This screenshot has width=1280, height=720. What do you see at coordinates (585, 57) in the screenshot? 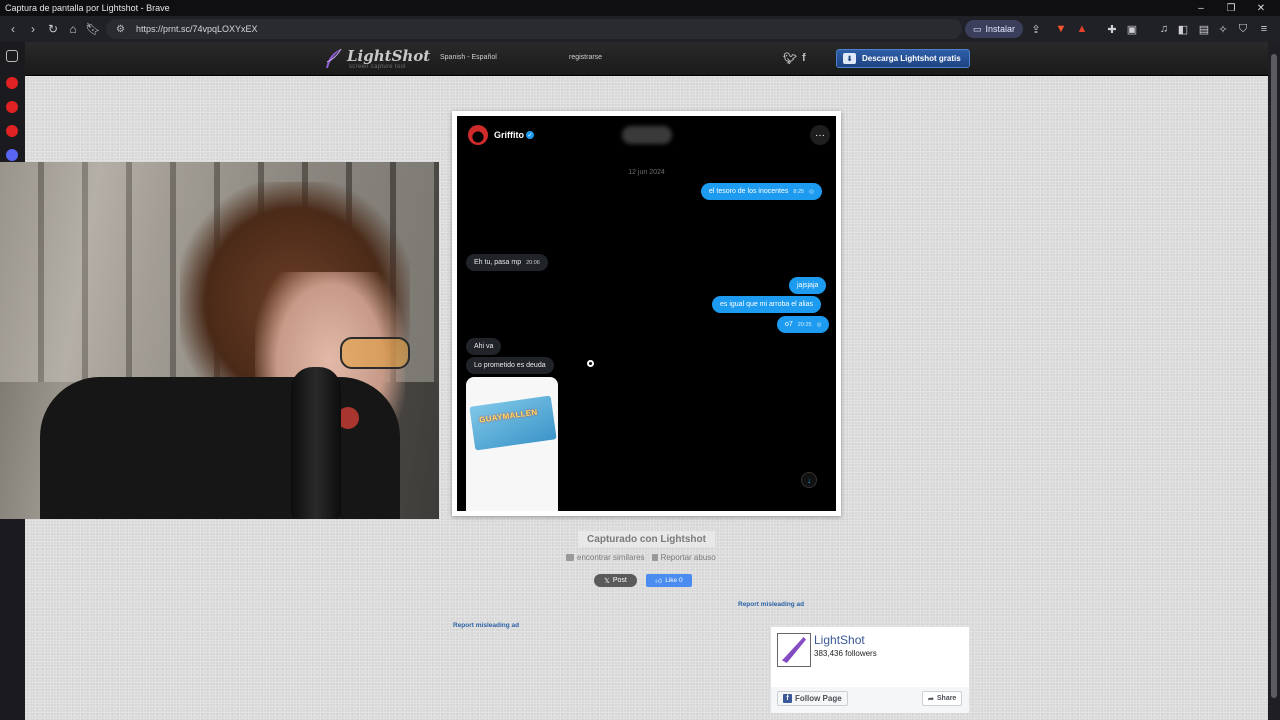
I see `register-link: registrarse` at bounding box center [585, 57].